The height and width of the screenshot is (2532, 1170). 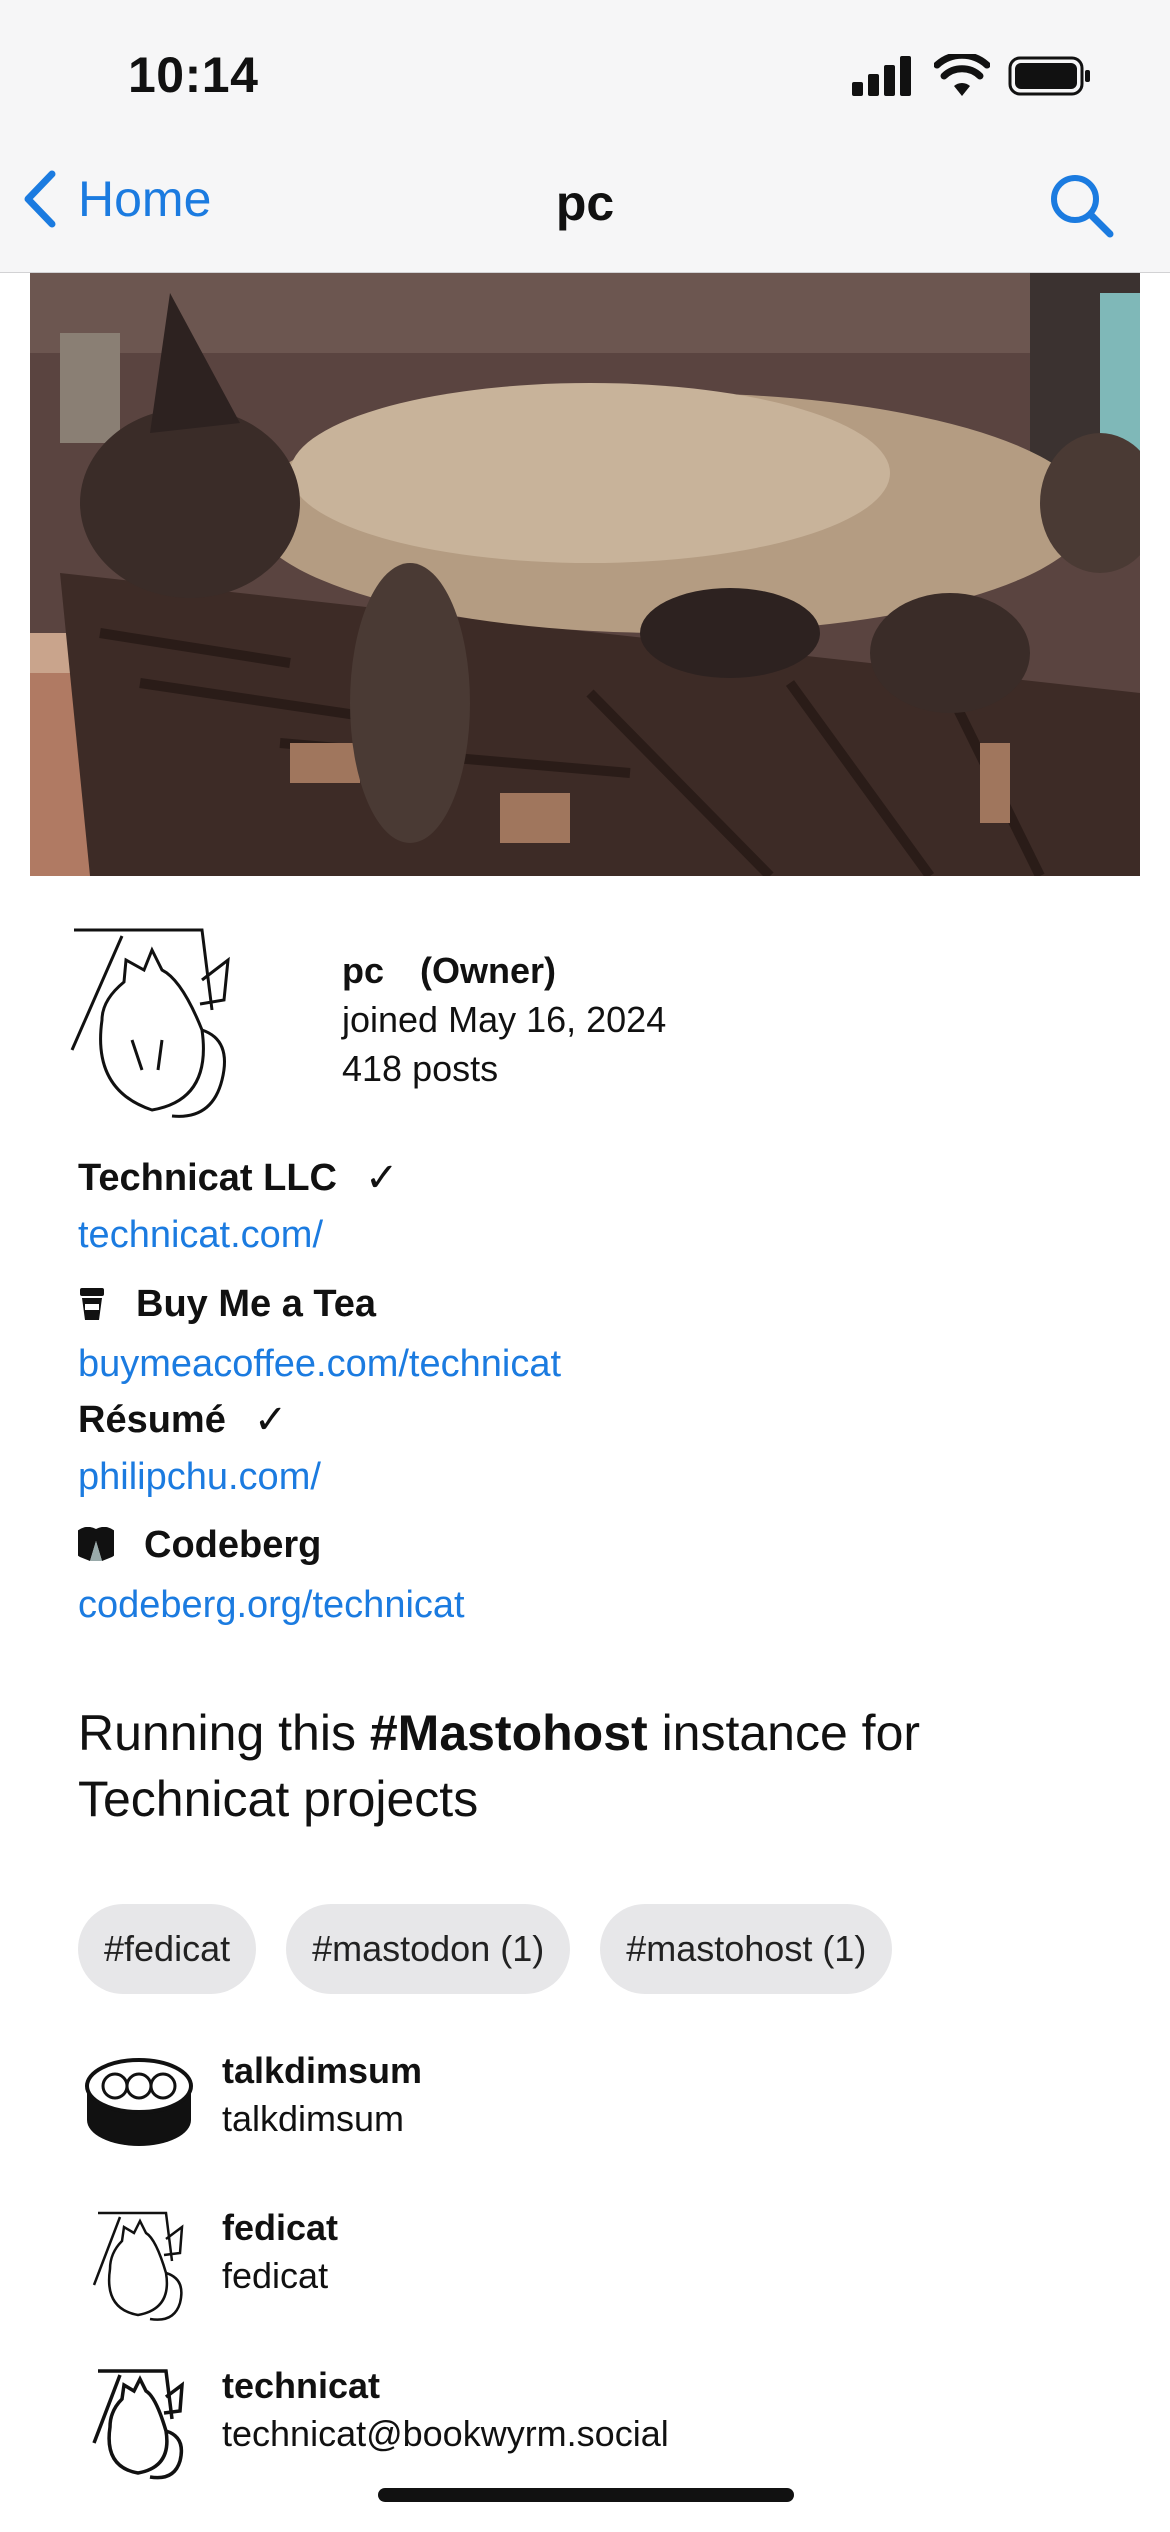 I want to click on featured-tags: #fedicat #mastodon (1) #mastohost (1), so click(x=485, y=1949).